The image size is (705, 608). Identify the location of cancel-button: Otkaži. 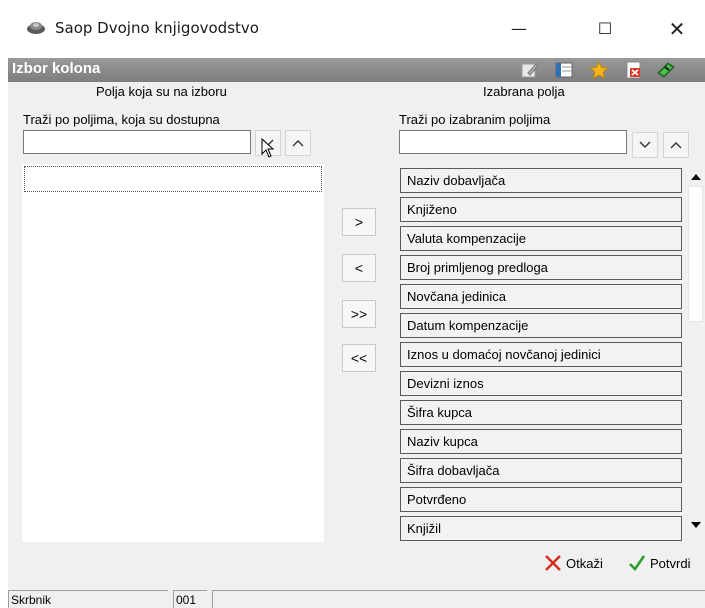
(573, 563).